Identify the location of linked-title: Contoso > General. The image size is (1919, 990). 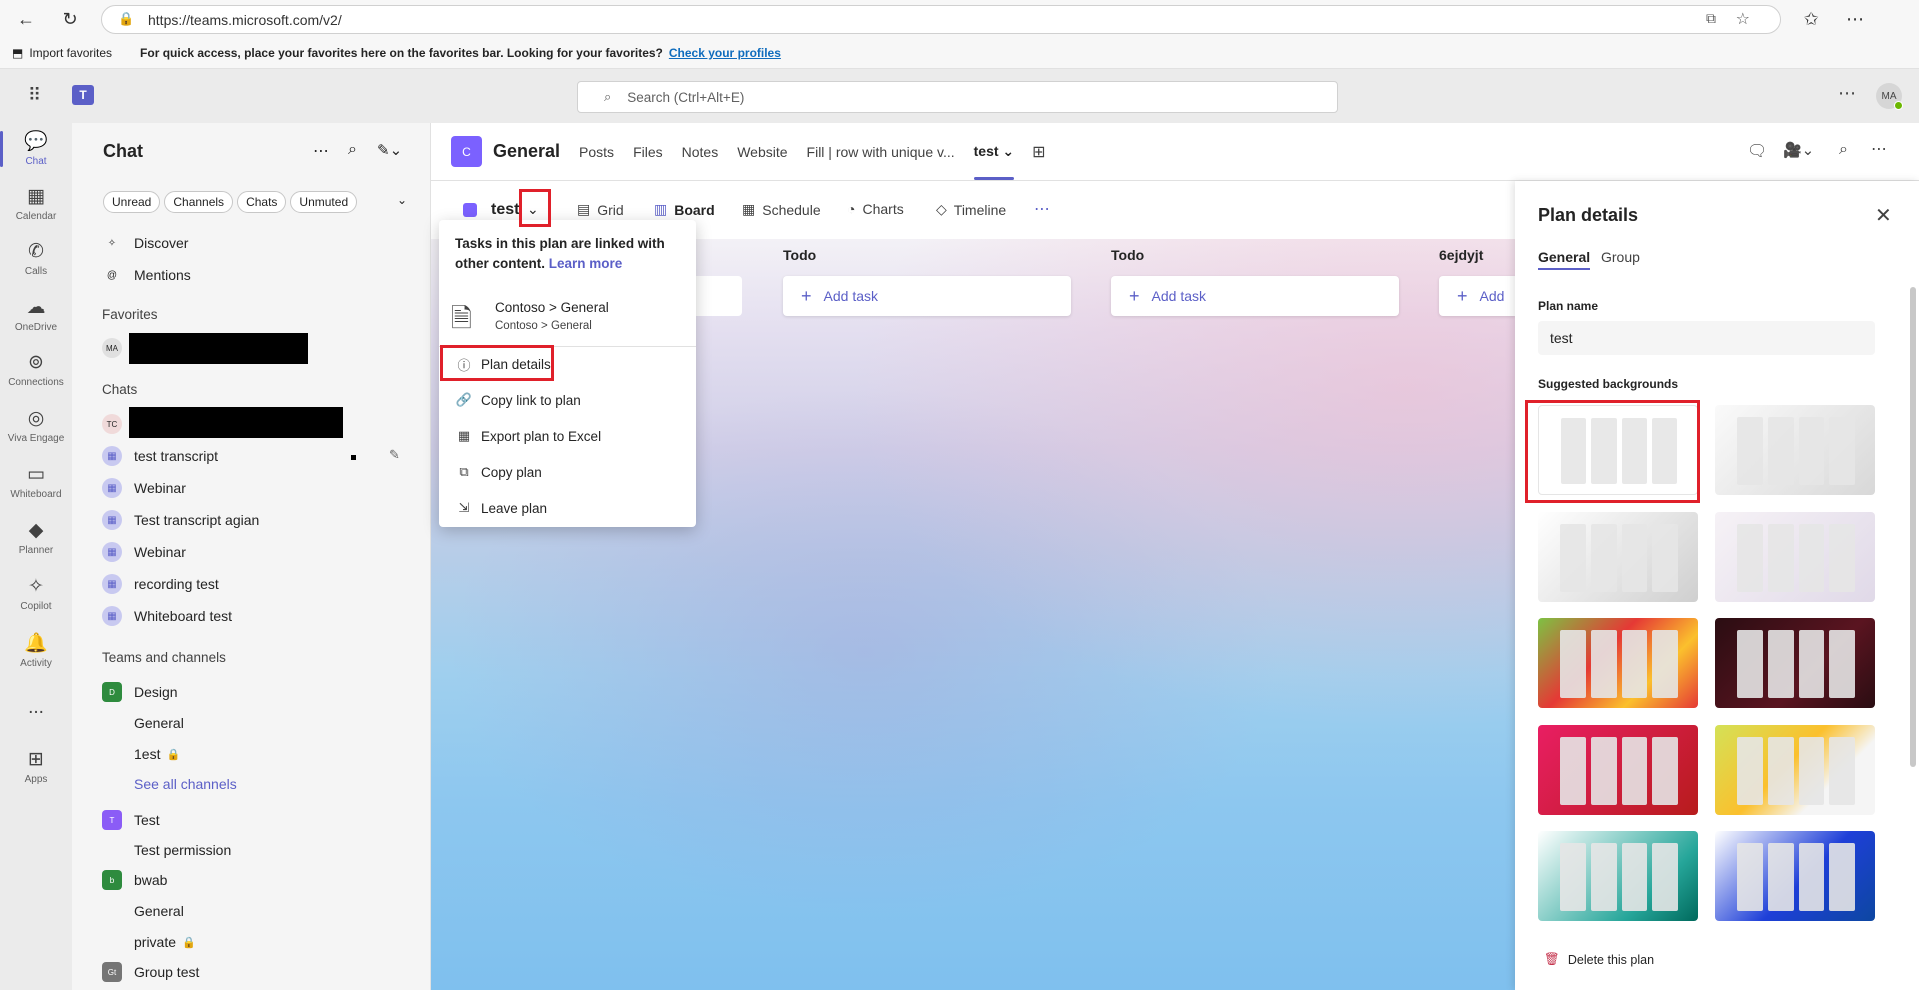
(552, 307).